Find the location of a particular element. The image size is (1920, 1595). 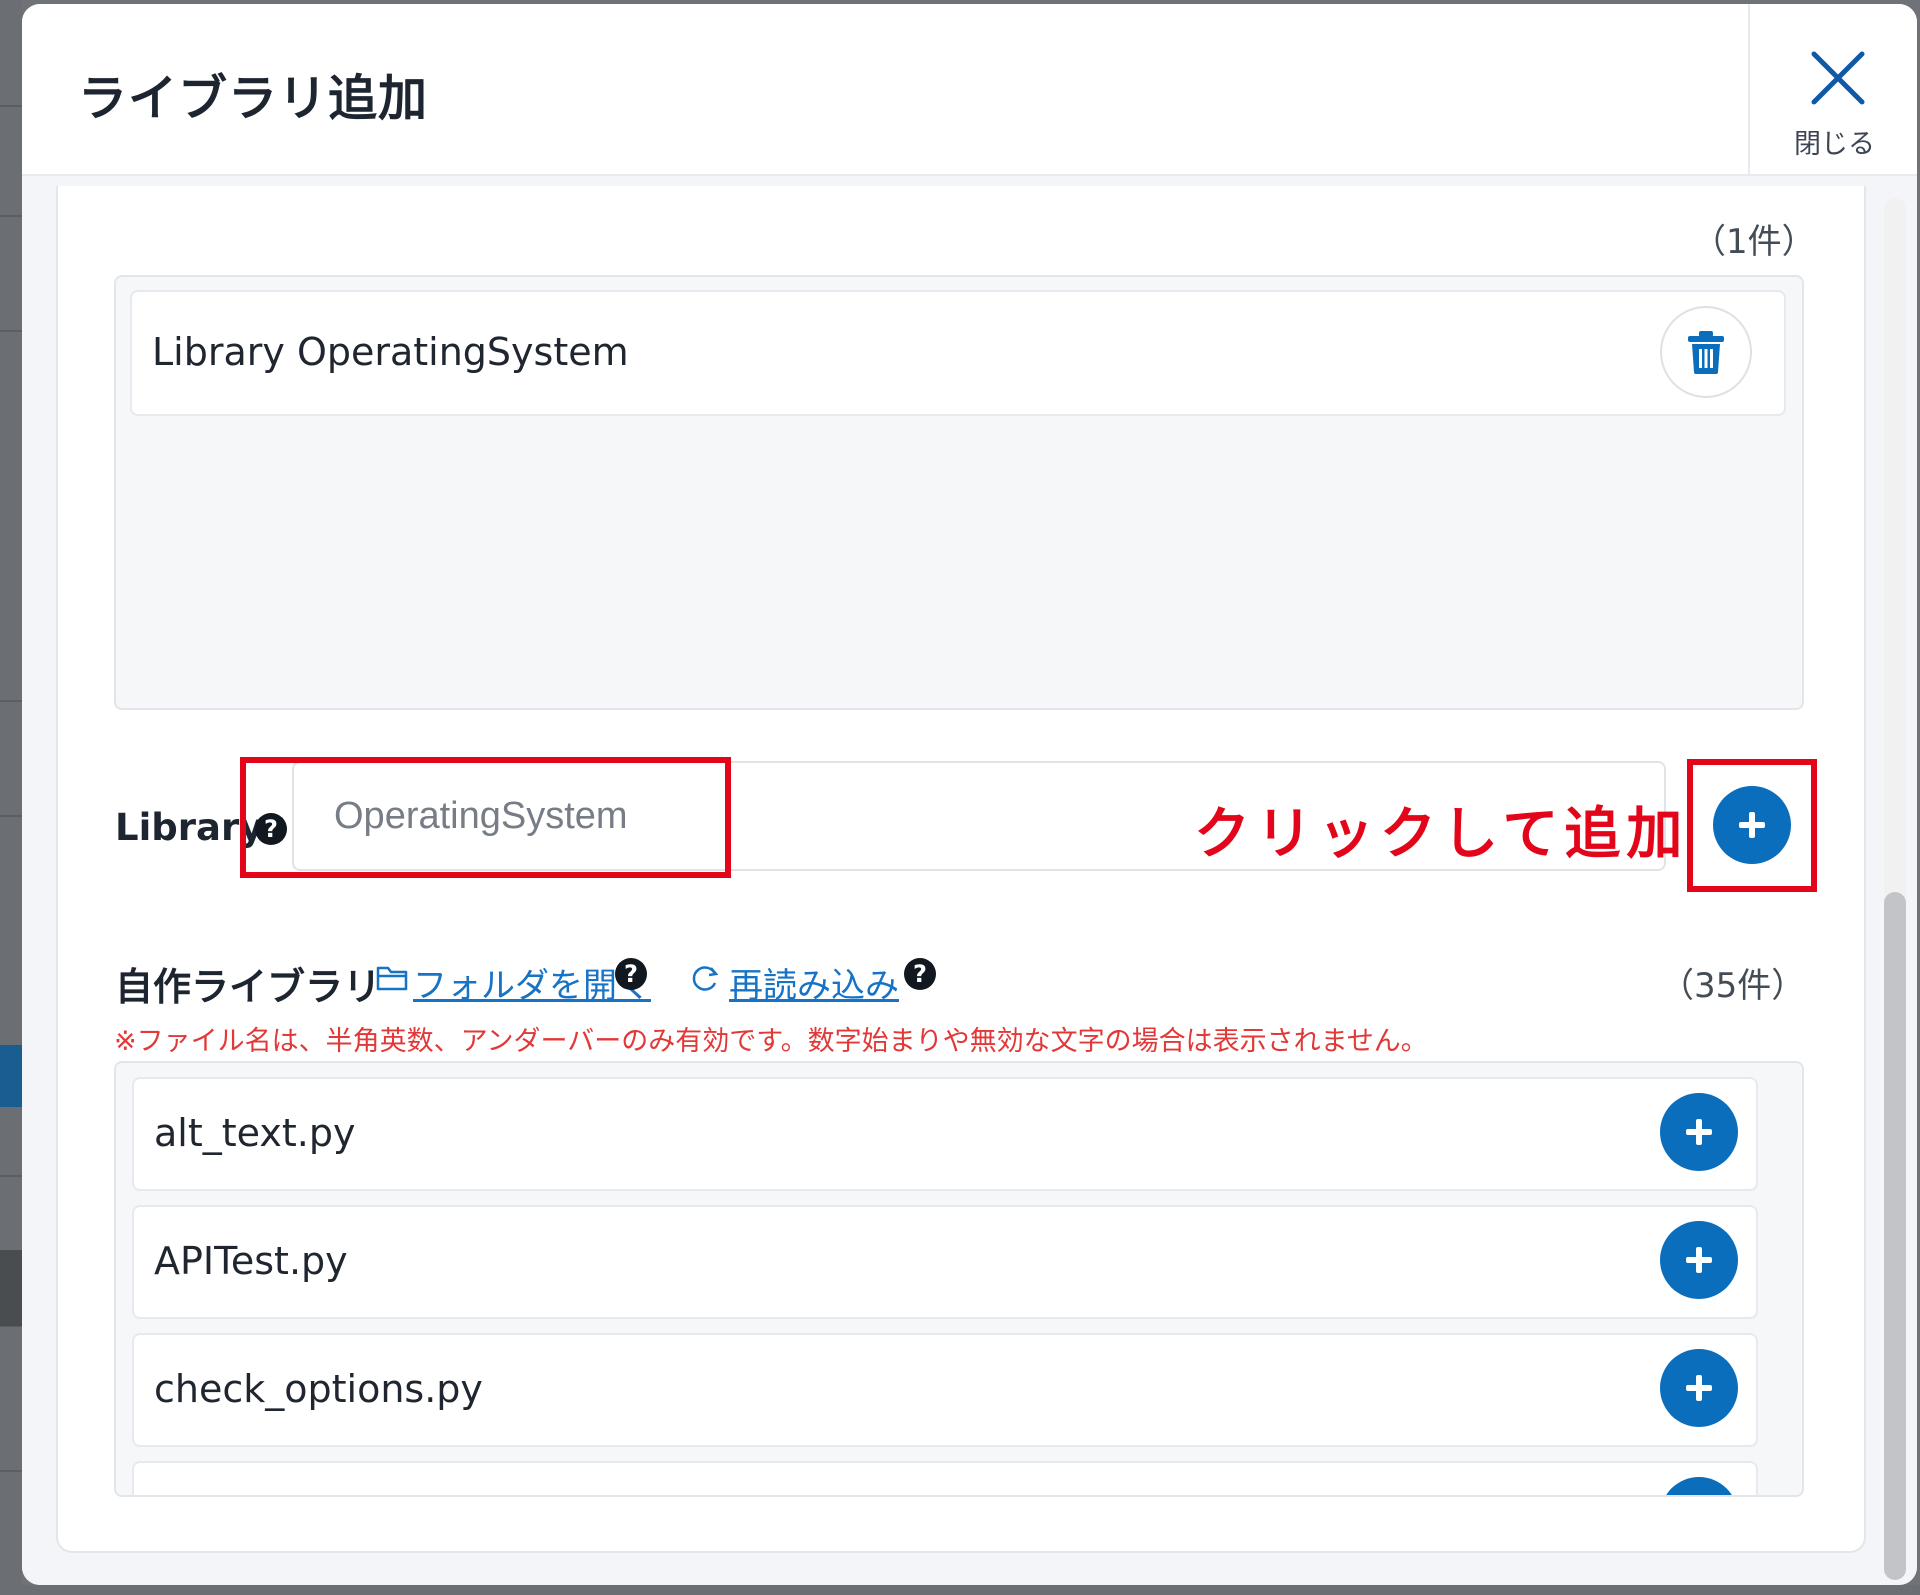

selected-count: （1件） is located at coordinates (1754, 242).